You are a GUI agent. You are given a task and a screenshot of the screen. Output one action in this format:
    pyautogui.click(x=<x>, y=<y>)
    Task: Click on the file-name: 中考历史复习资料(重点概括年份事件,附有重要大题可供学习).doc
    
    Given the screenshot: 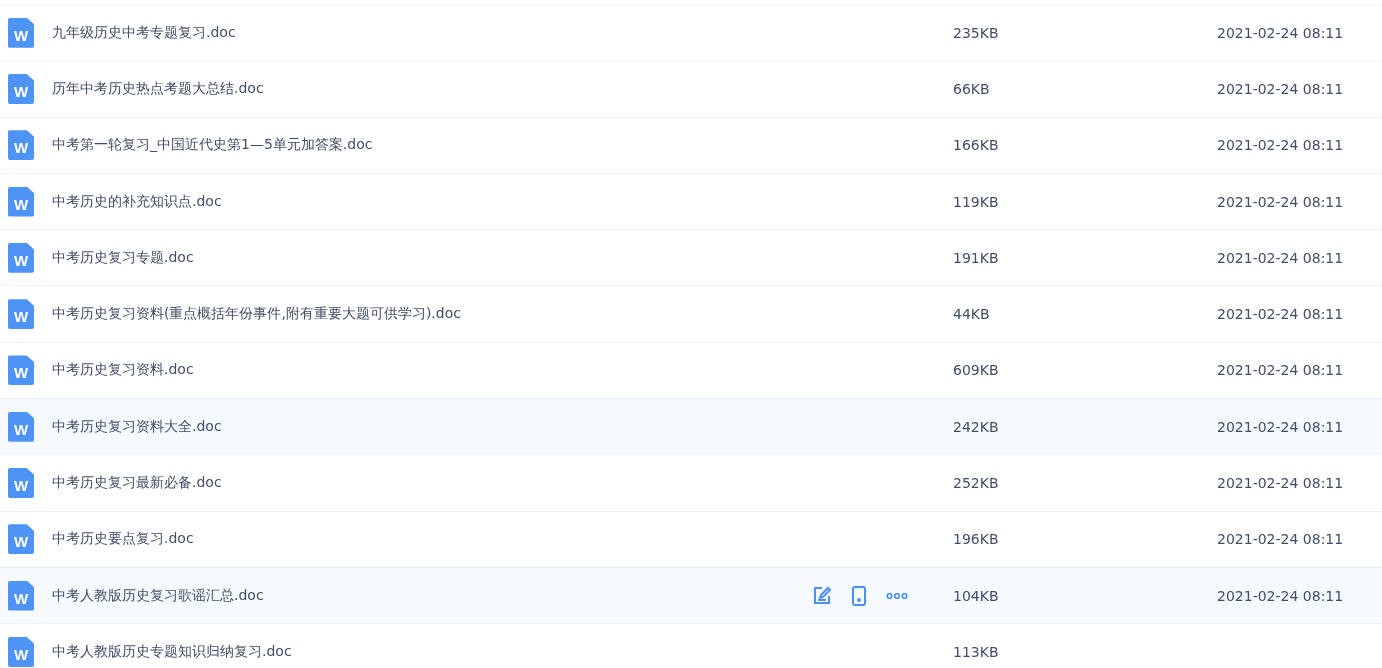 What is the action you would take?
    pyautogui.click(x=432, y=314)
    